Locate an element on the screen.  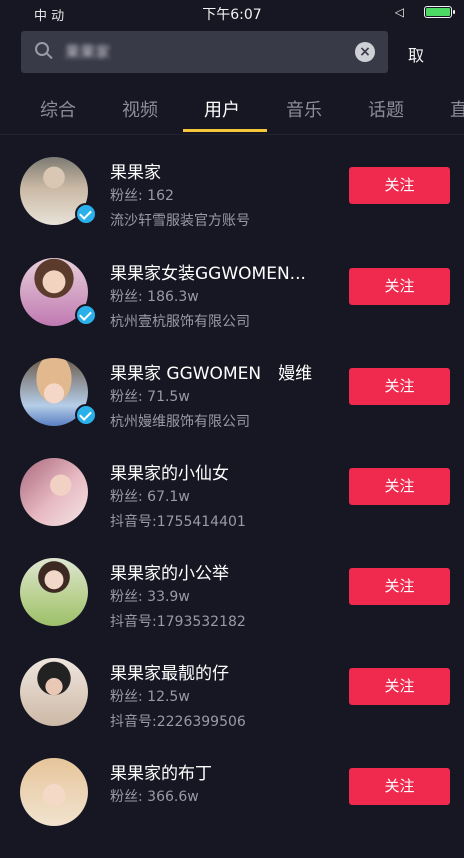
user-row: 果果家的布丁 粉丝: 366.6w 关注 is located at coordinates (232, 808).